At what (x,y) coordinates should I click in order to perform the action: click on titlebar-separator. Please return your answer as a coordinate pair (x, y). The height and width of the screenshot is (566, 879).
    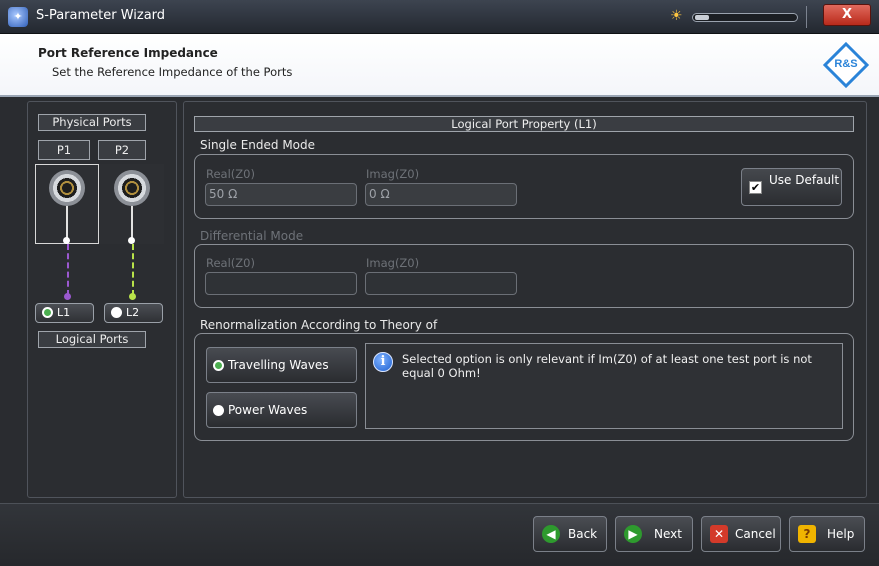
    Looking at the image, I should click on (806, 17).